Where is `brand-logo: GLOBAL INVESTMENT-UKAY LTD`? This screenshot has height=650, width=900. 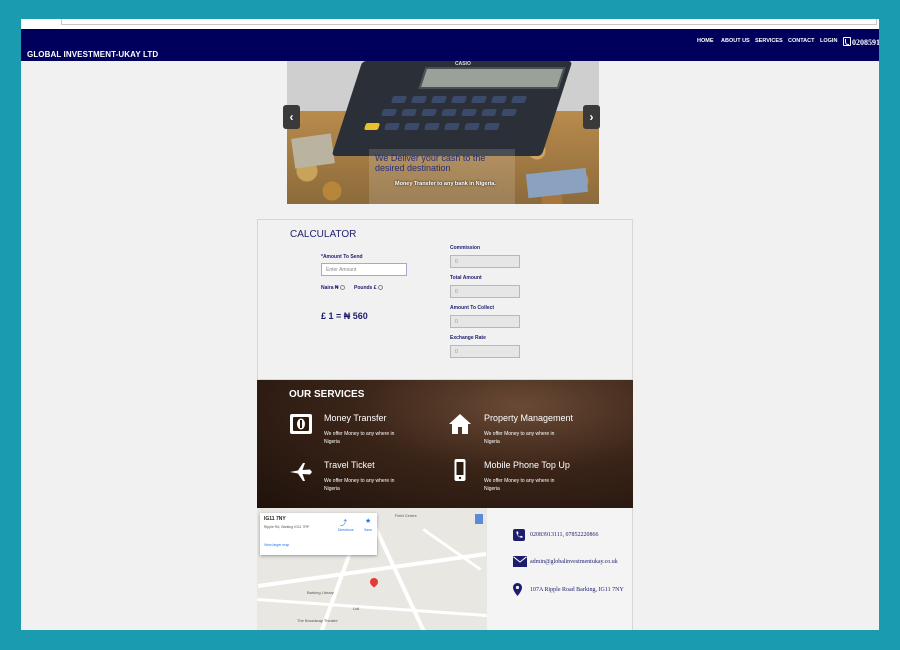 brand-logo: GLOBAL INVESTMENT-UKAY LTD is located at coordinates (92, 54).